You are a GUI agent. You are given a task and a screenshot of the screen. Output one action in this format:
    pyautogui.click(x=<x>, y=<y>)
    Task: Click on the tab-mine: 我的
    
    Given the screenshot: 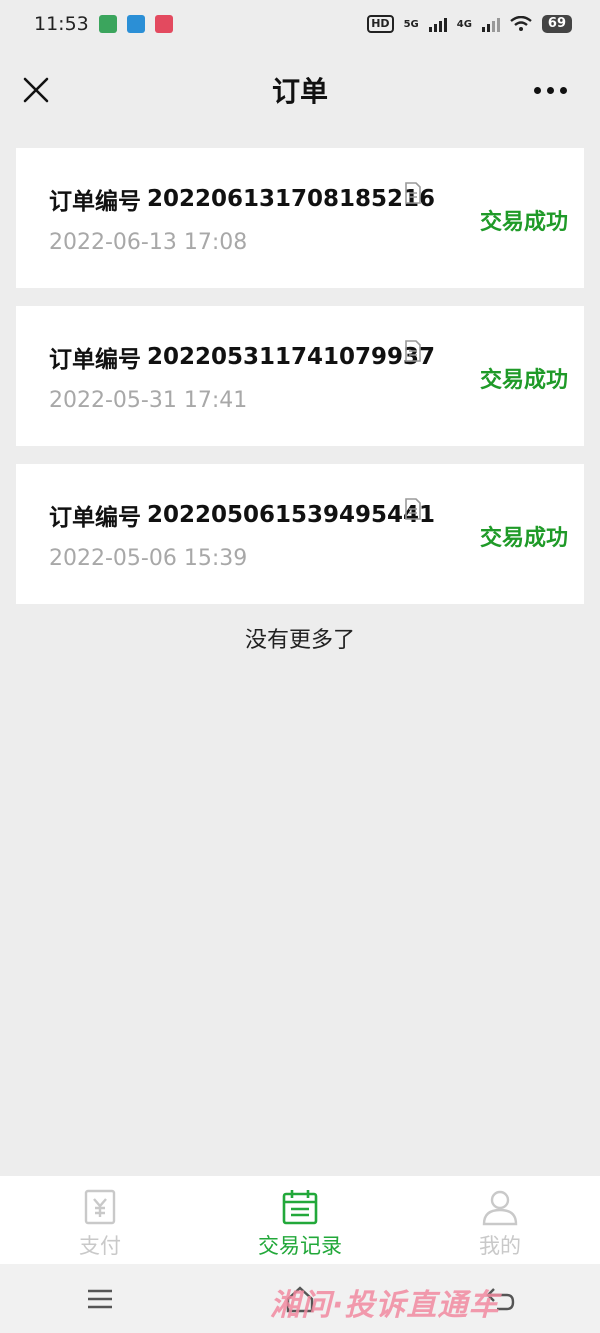 What is the action you would take?
    pyautogui.click(x=500, y=1220)
    